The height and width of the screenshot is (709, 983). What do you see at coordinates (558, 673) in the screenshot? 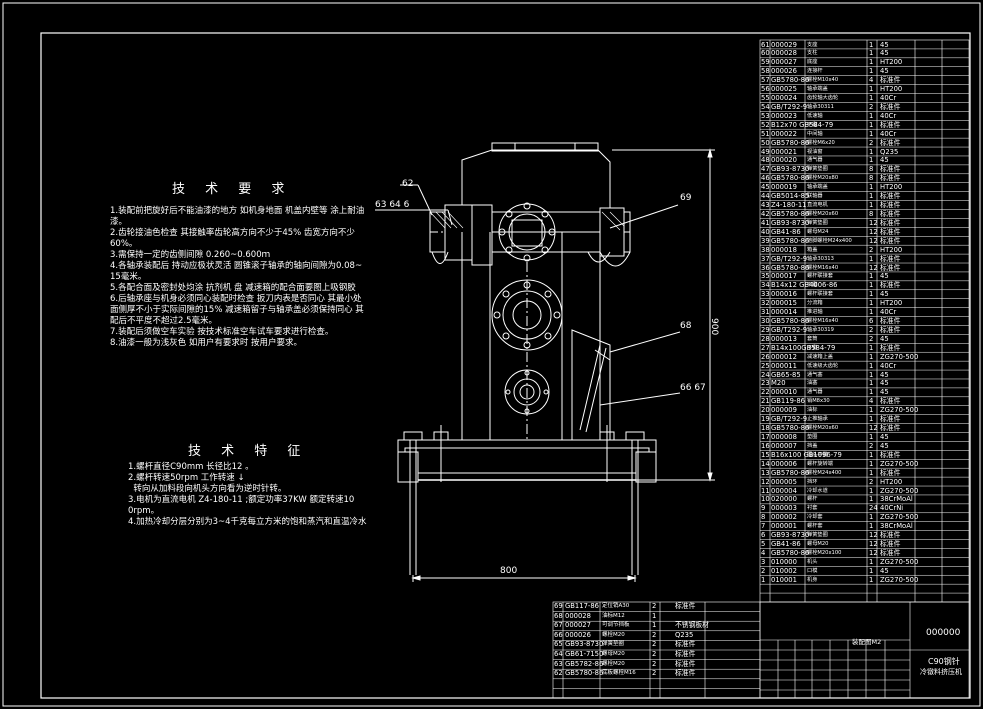
I see `bom2-cell: 62` at bounding box center [558, 673].